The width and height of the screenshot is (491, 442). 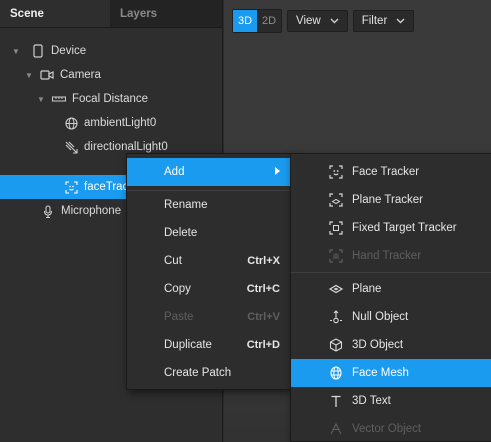 What do you see at coordinates (186, 205) in the screenshot?
I see `menu-item-label: Rename` at bounding box center [186, 205].